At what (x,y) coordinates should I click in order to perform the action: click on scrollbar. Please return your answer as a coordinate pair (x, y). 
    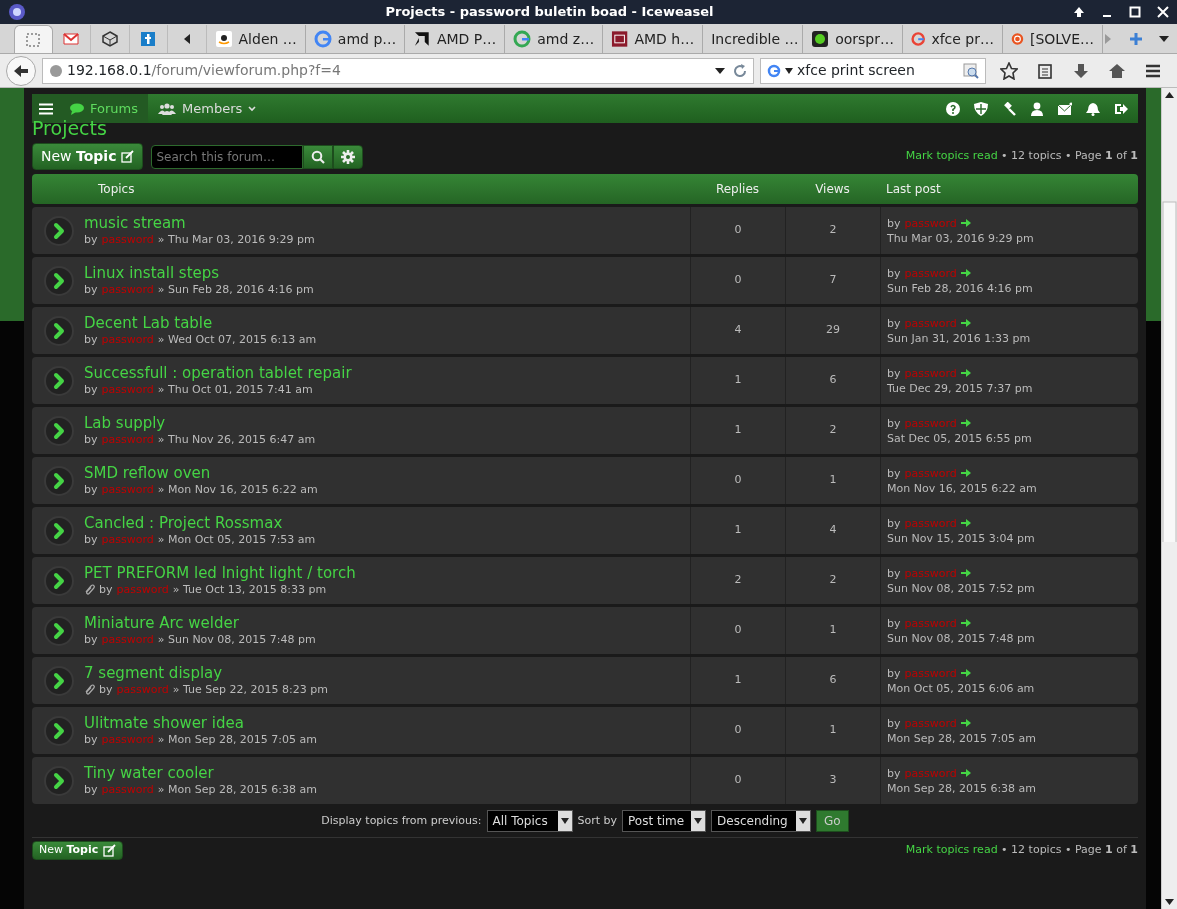
    Looking at the image, I should click on (1169, 498).